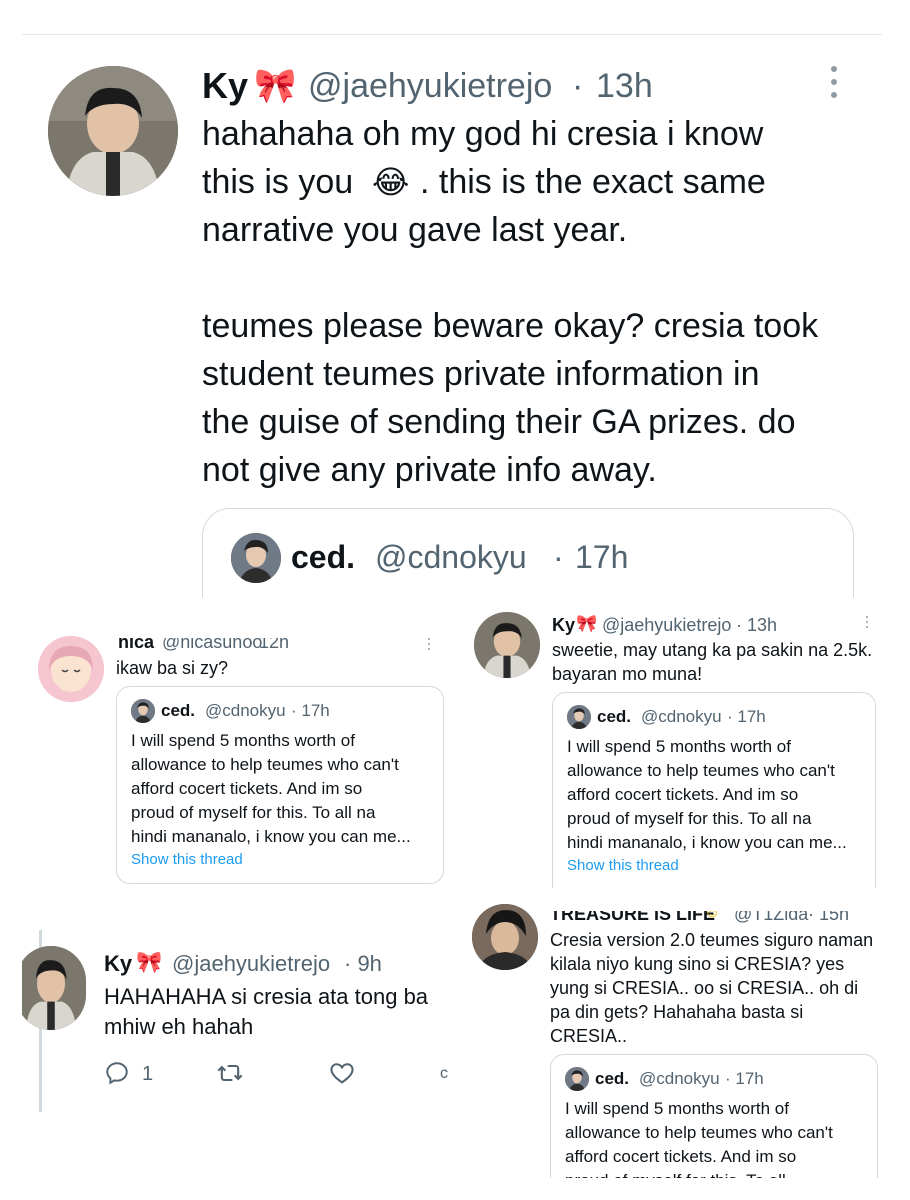 The width and height of the screenshot is (910, 1200). Describe the element at coordinates (675, 1173) in the screenshot. I see `quoted-line: proud of myself for this. To all` at that location.